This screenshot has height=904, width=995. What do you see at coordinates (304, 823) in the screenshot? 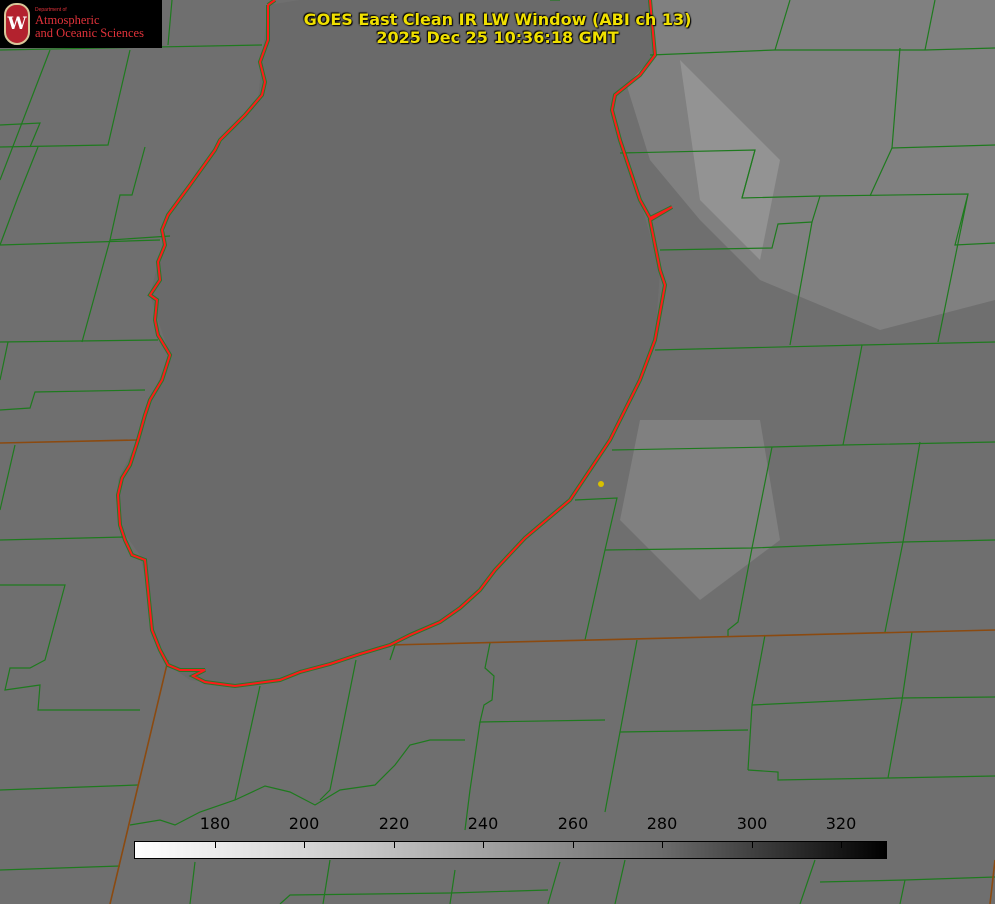
I see `tick-label: 200` at bounding box center [304, 823].